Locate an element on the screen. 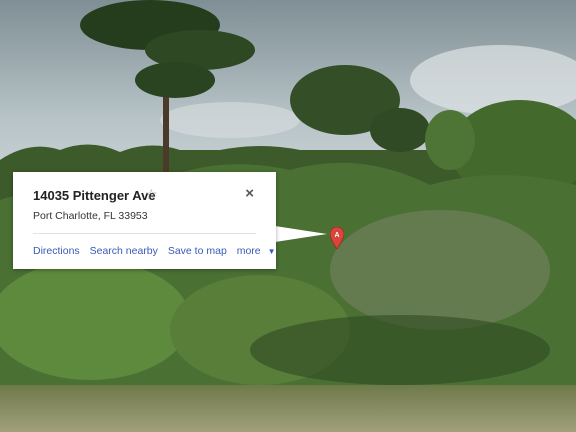 The image size is (576, 432). place-title: 14035 Pittenger Ave is located at coordinates (94, 195).